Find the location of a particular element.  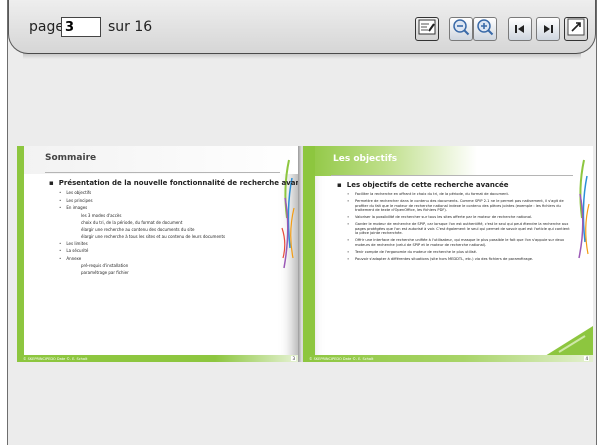

zoom-in-button is located at coordinates (485, 29).